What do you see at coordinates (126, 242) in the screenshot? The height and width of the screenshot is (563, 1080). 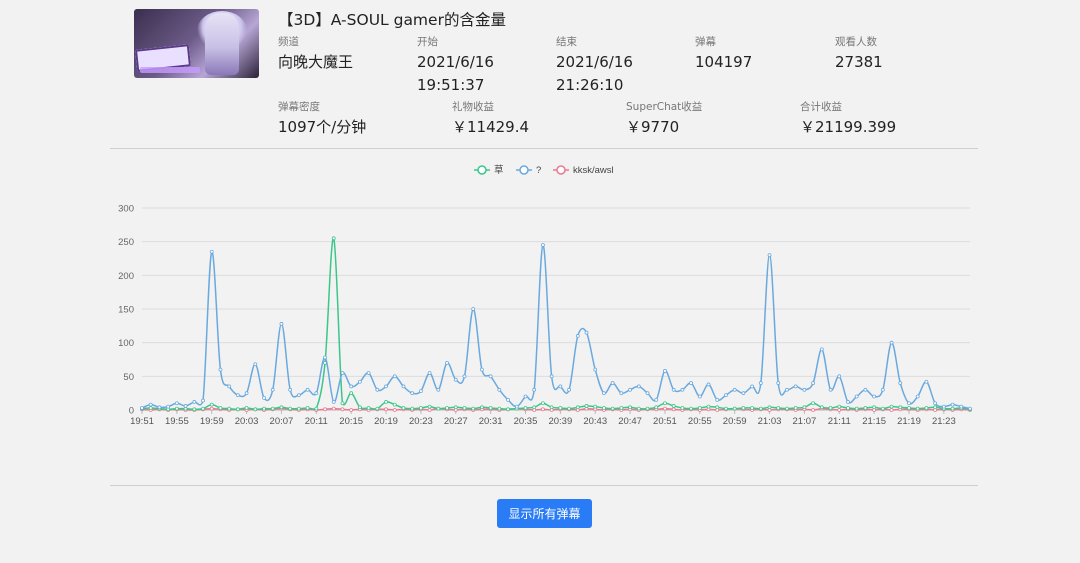 I see `y-tick-label: 250` at bounding box center [126, 242].